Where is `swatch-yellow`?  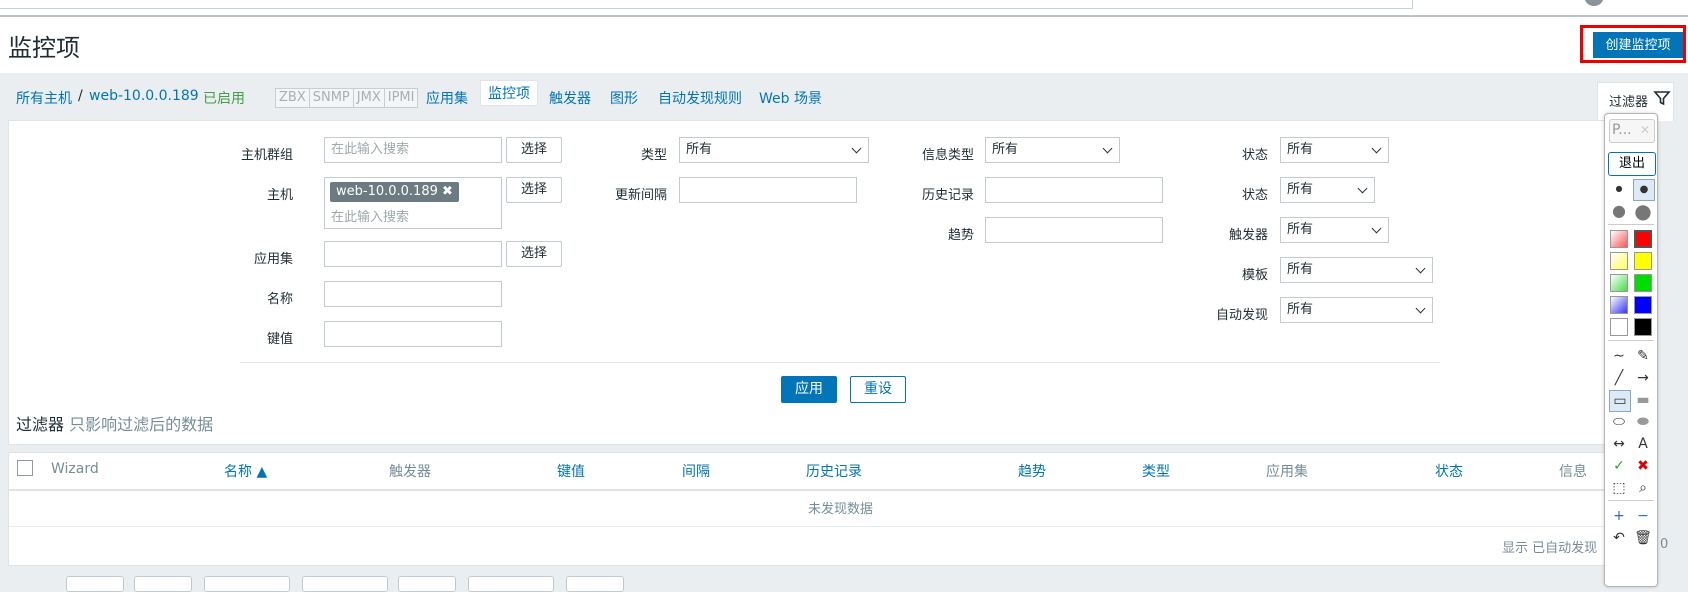
swatch-yellow is located at coordinates (1643, 261).